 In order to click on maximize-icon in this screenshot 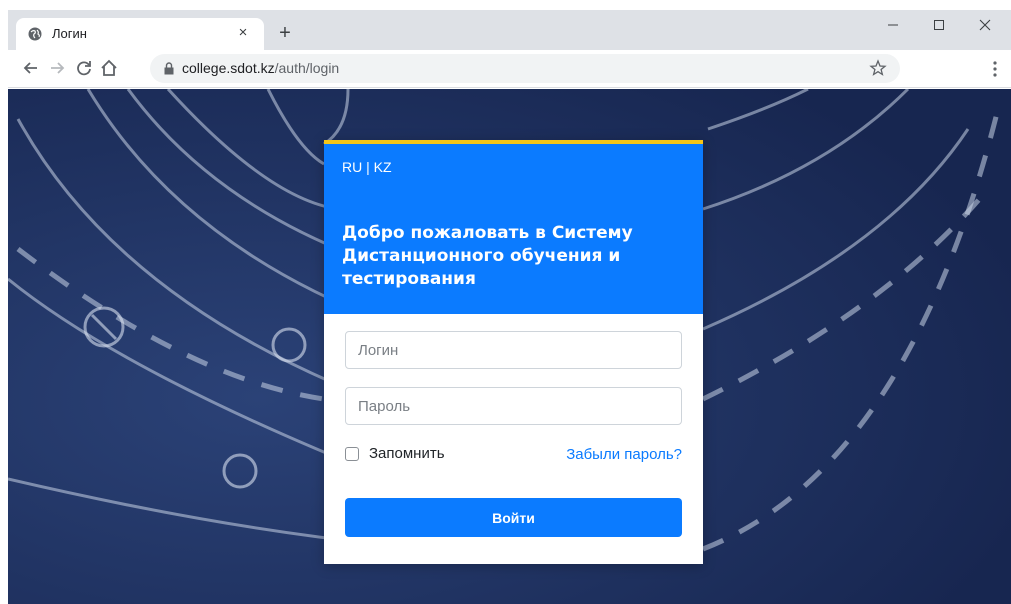, I will do `click(939, 27)`.